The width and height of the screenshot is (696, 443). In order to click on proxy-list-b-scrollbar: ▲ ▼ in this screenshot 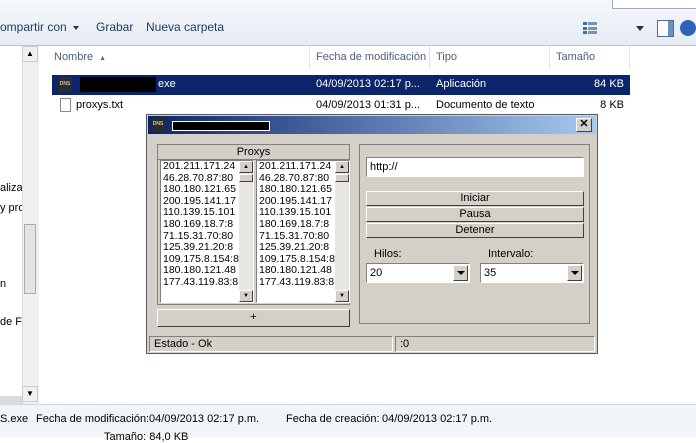, I will do `click(342, 231)`.